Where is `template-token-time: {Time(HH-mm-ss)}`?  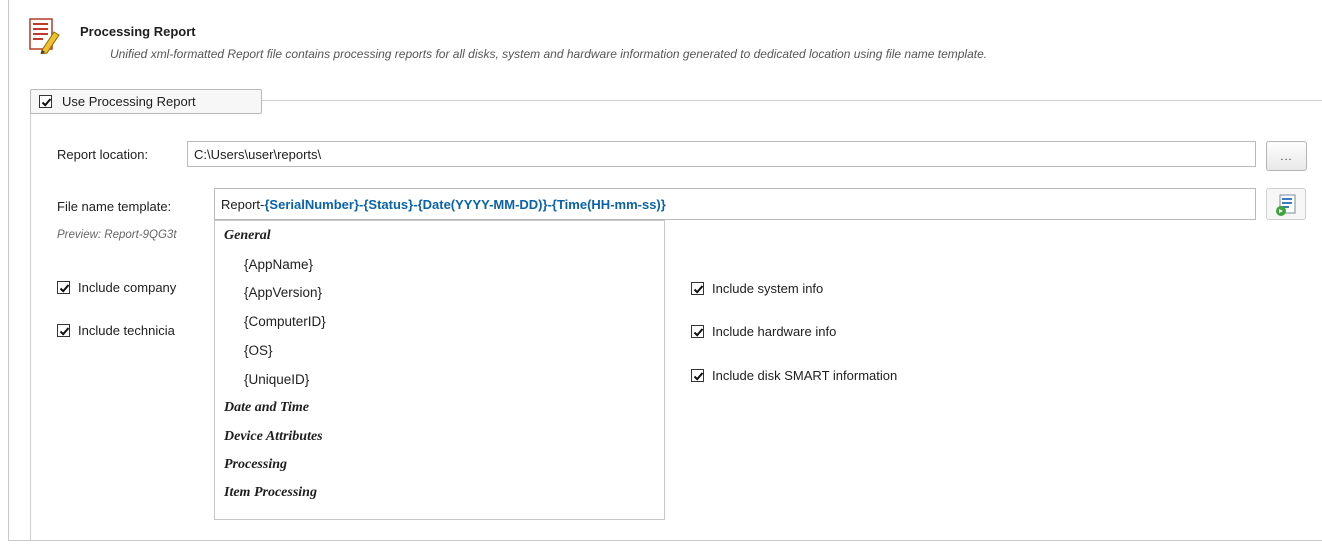 template-token-time: {Time(HH-mm-ss)} is located at coordinates (608, 204).